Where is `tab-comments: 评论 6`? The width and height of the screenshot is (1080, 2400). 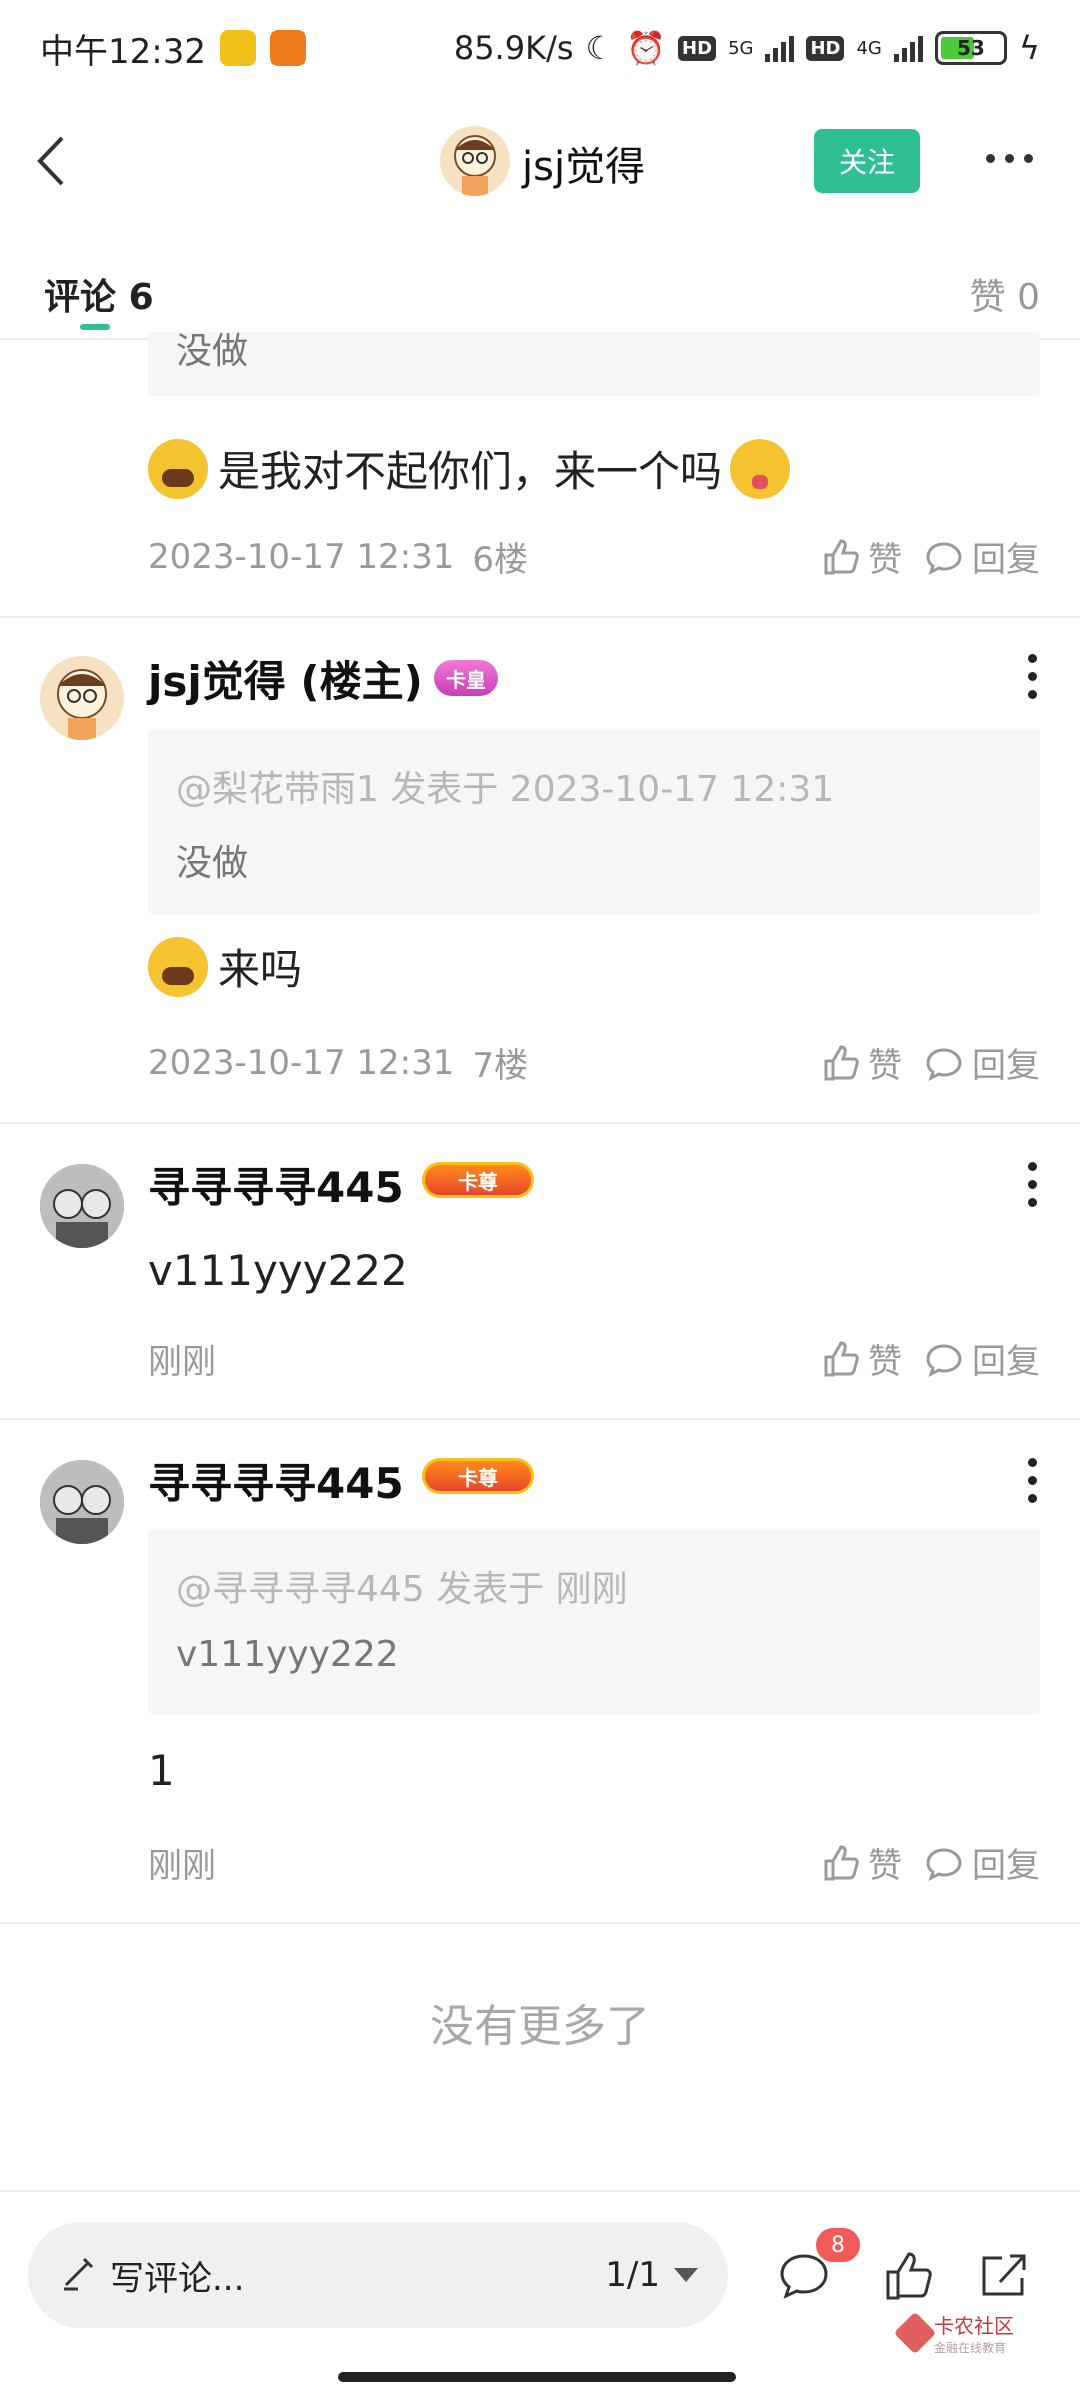
tab-comments: 评论 6 is located at coordinates (99, 294).